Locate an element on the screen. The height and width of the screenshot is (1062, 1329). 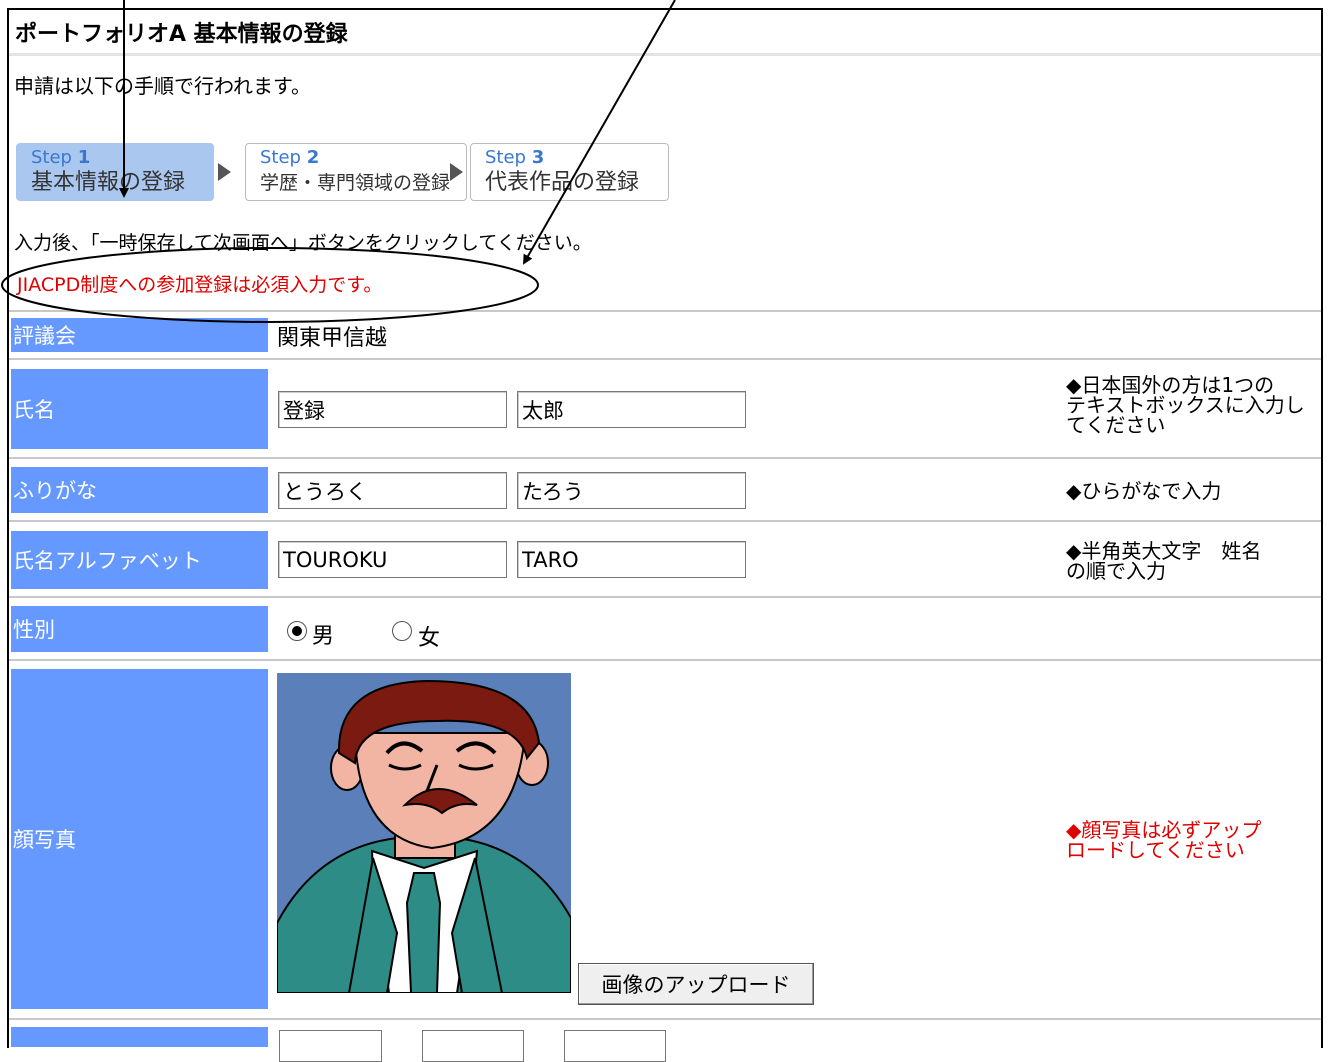
step-1-indicator: Step 1 基本情報の登録 is located at coordinates (115, 172).